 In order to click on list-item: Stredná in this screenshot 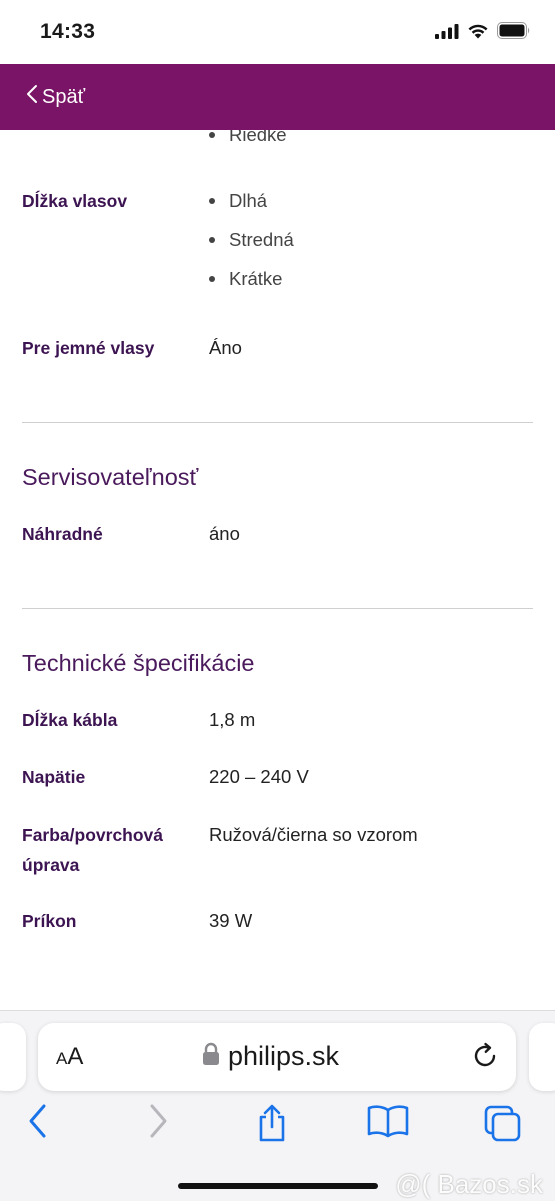, I will do `click(251, 240)`.